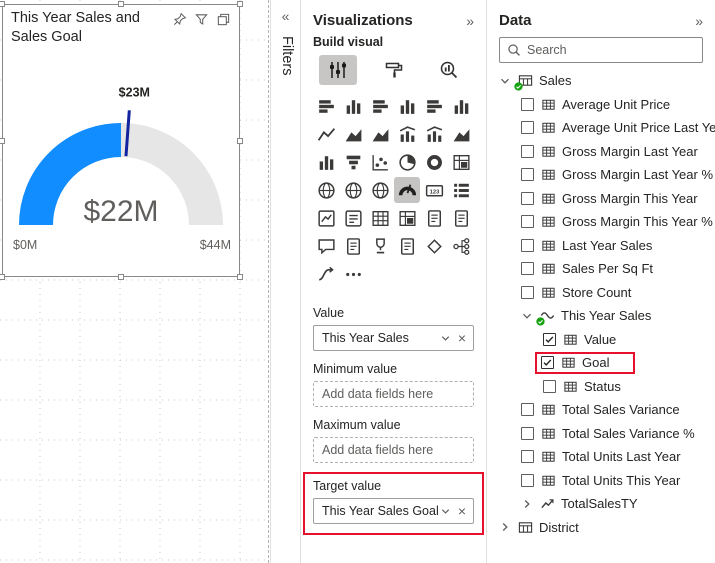  What do you see at coordinates (601, 175) in the screenshot?
I see `tree-item-gross-margin-last-year: Gross Margin Last Year %` at bounding box center [601, 175].